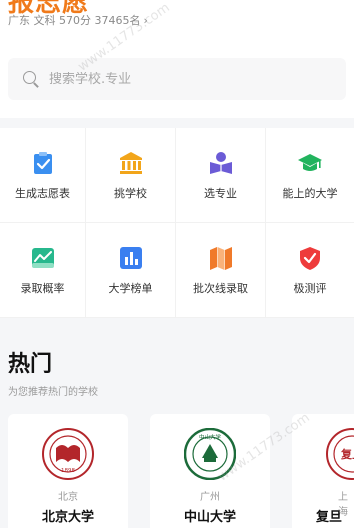 The width and height of the screenshot is (354, 528). I want to click on feature-assessment: 极测评, so click(310, 270).